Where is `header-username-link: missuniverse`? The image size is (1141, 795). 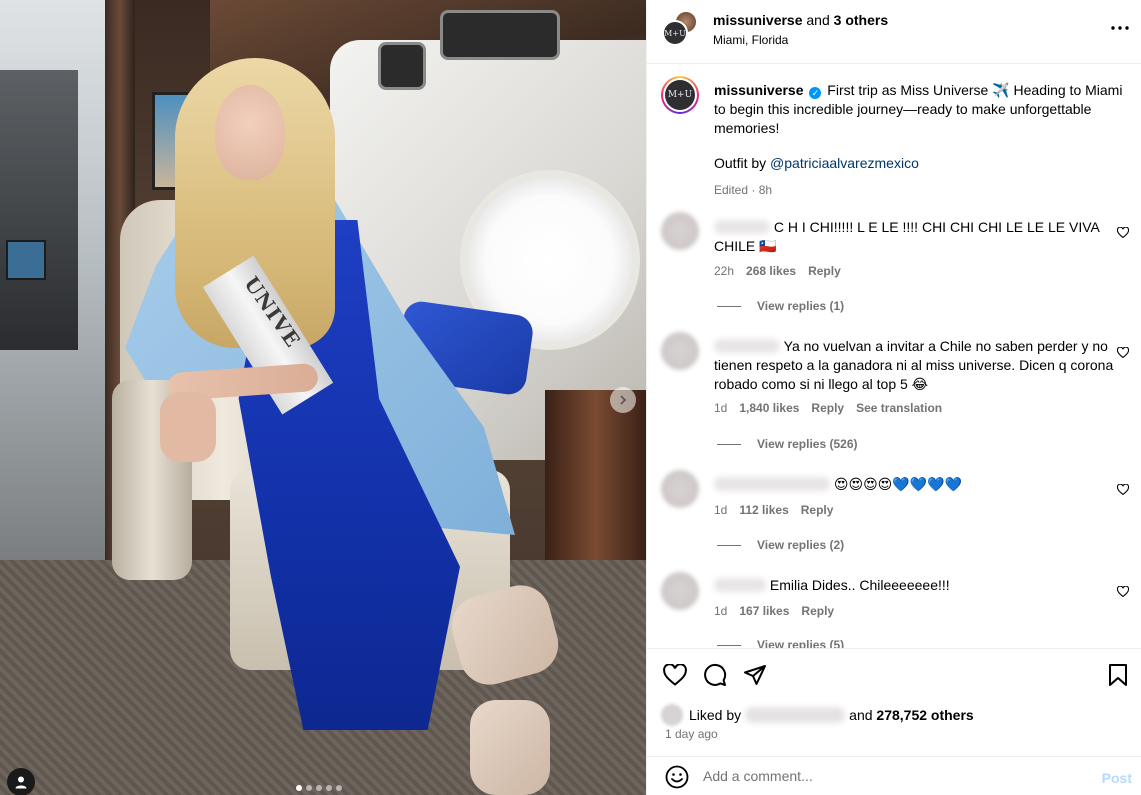
header-username-link: missuniverse is located at coordinates (758, 20).